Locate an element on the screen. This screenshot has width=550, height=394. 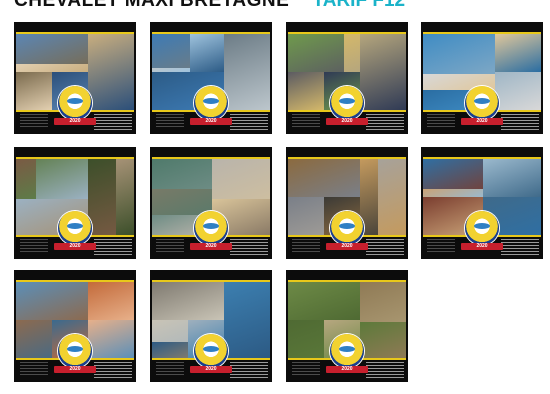
card-11: 2020 is located at coordinates (347, 326).